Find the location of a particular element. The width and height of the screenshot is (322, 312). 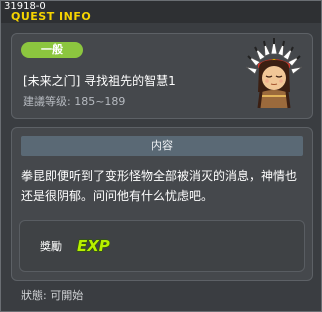

recommended-level: 建議等级: 185~189 is located at coordinates (74, 101).